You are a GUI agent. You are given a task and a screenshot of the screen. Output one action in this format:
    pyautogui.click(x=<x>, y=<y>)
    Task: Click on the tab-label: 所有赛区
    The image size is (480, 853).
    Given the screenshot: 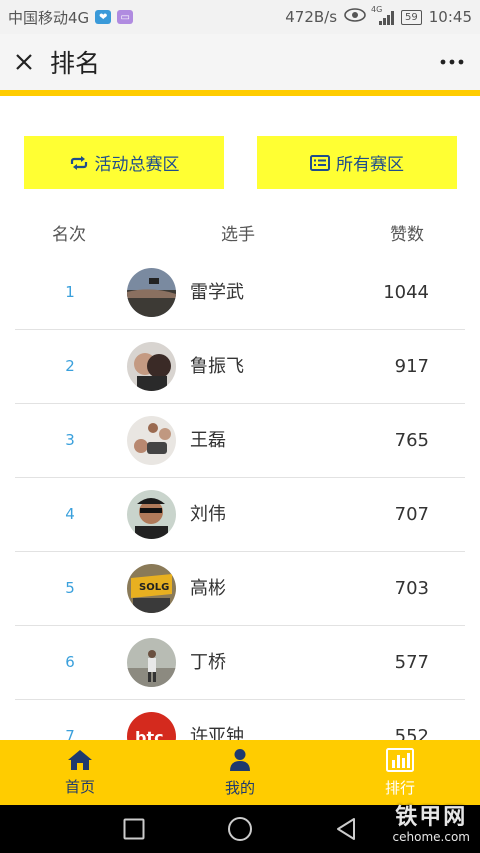 What is the action you would take?
    pyautogui.click(x=370, y=165)
    